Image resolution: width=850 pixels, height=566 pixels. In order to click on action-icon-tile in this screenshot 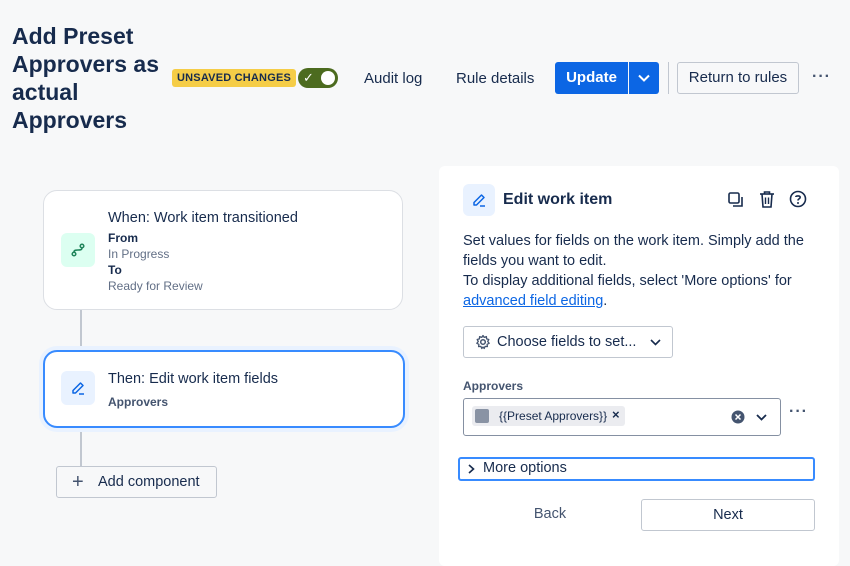, I will do `click(78, 388)`.